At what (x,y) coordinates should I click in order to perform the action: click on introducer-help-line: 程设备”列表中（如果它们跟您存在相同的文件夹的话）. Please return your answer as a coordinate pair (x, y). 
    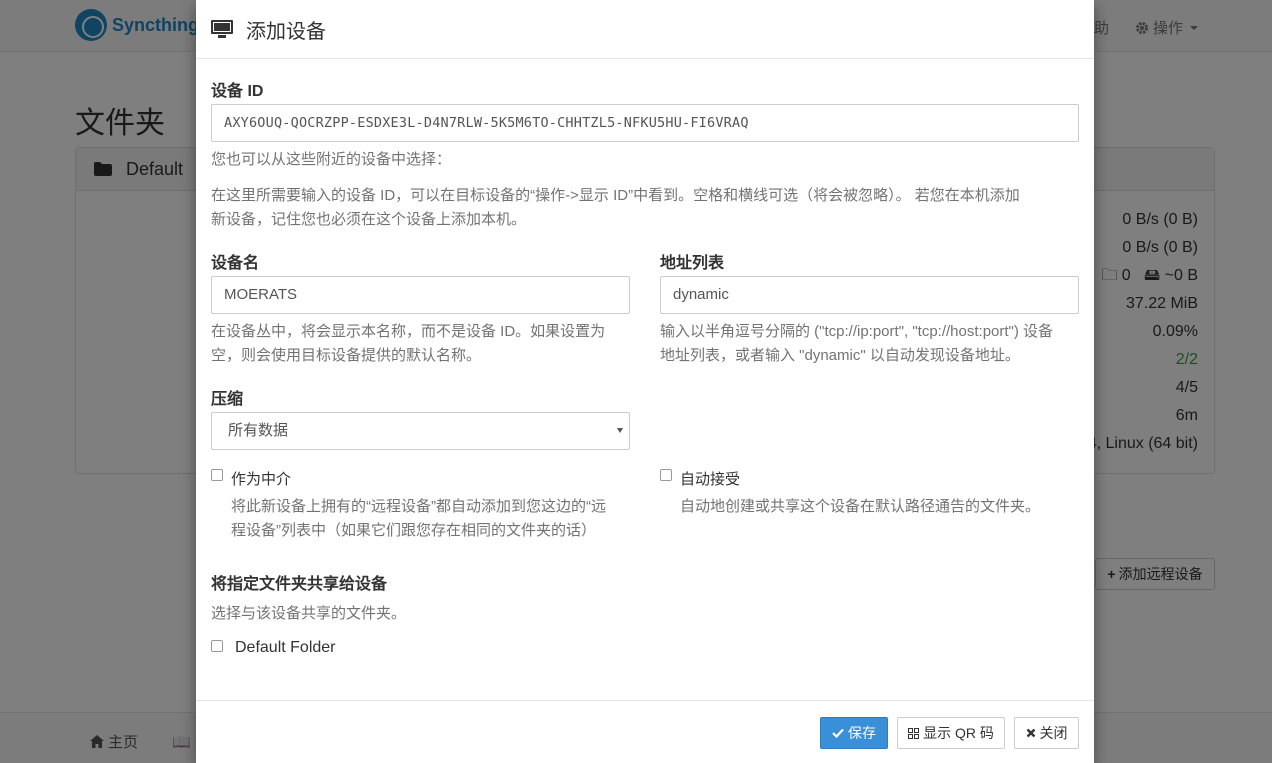
    Looking at the image, I should click on (413, 530).